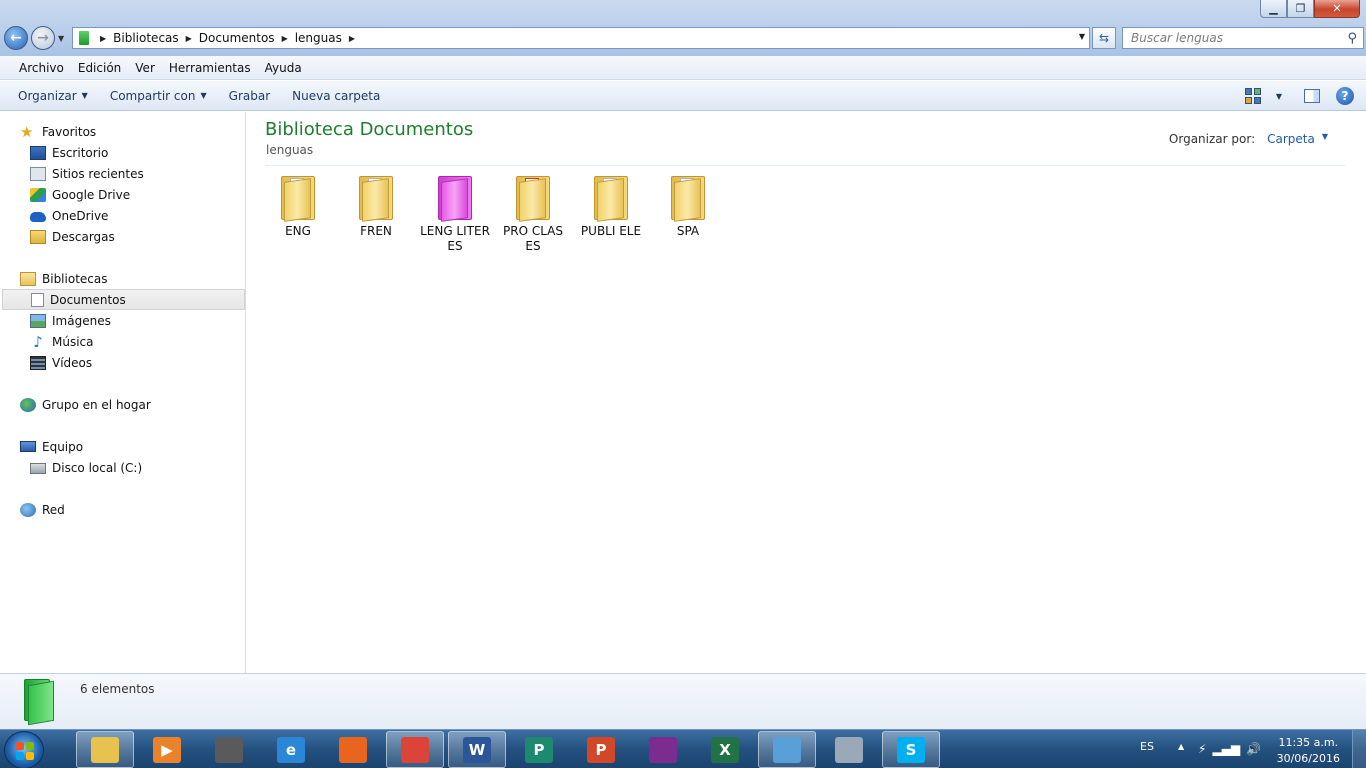  I want to click on chevron-down-icon: ▼, so click(1325, 139).